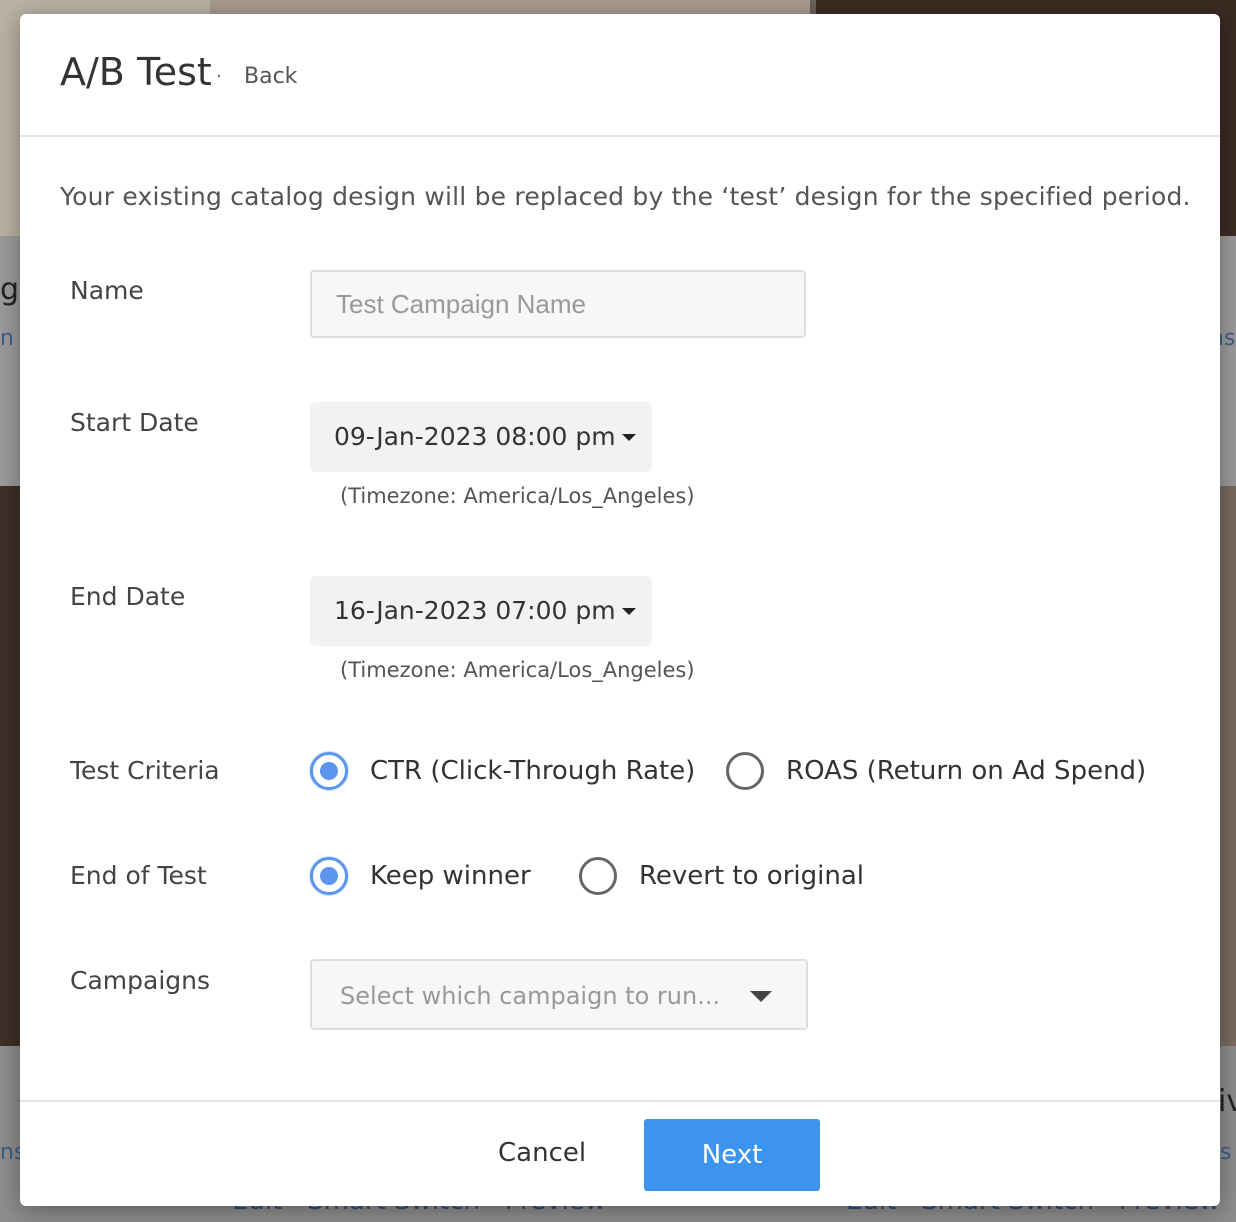  I want to click on start-date-label: Start Date, so click(134, 422).